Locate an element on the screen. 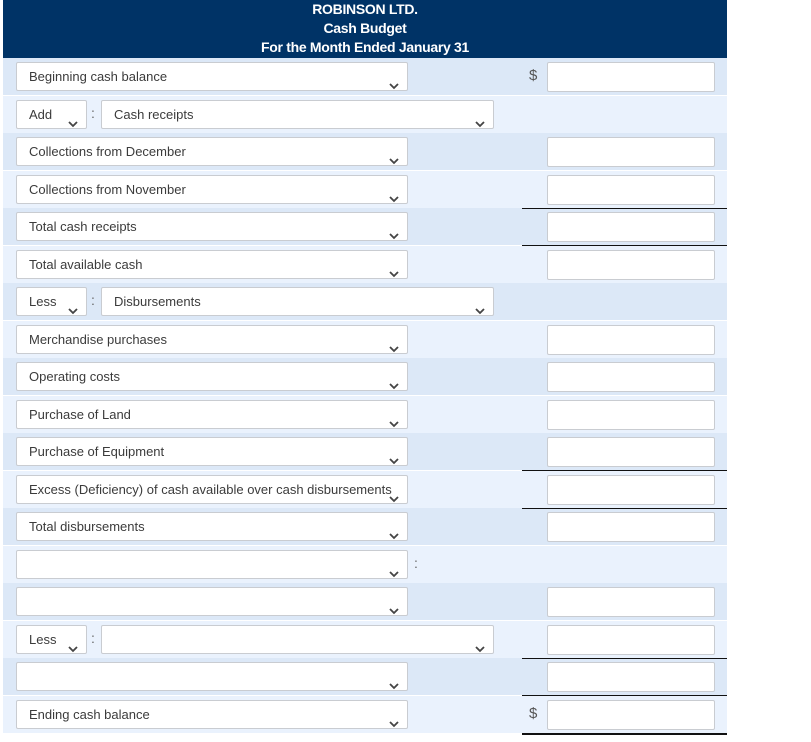  select-value: Purchase of Land is located at coordinates (80, 414).